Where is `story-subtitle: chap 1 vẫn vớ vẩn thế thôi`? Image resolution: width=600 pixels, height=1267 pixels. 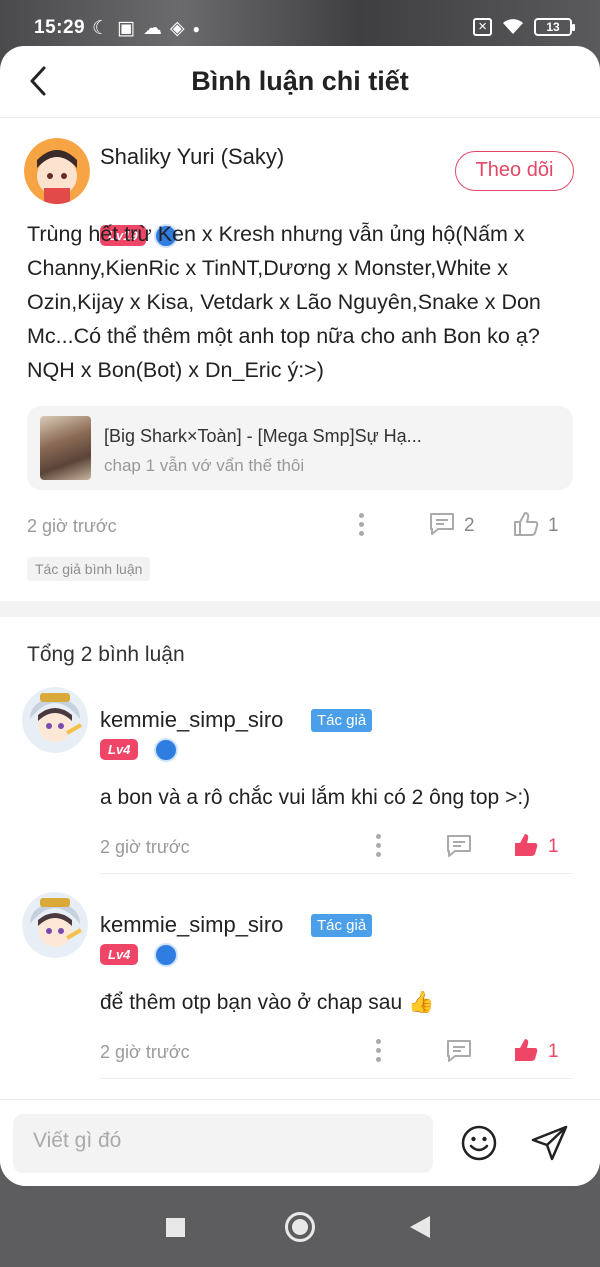
story-subtitle: chap 1 vẫn vớ vẩn thế thôi is located at coordinates (204, 465).